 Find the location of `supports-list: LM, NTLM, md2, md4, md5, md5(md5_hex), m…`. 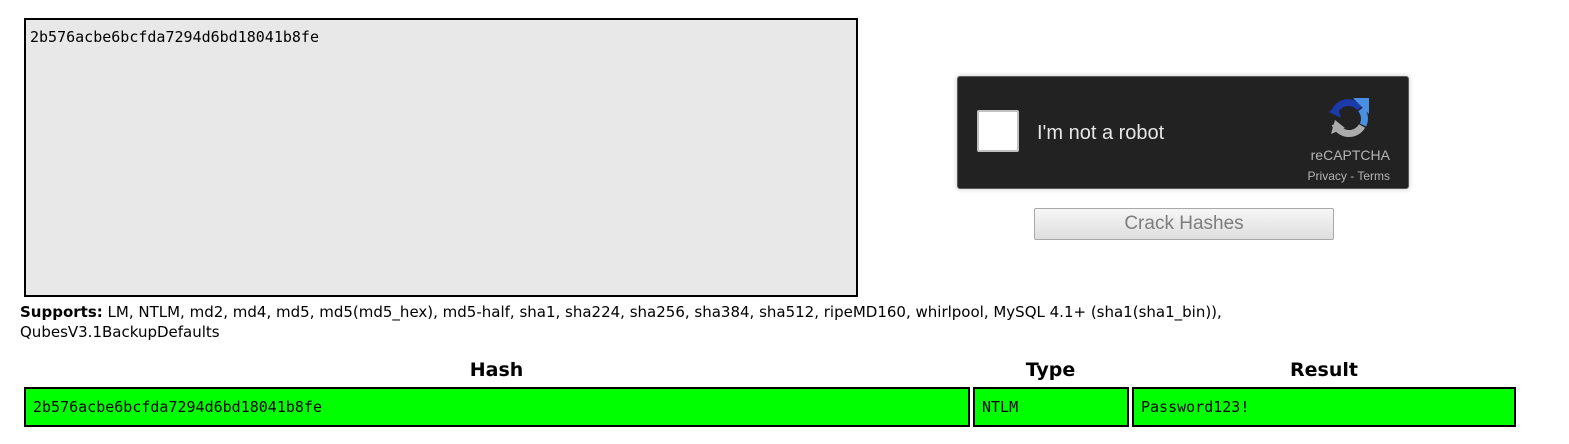

supports-list: LM, NTLM, md2, md4, md5, md5(md5_hex), m… is located at coordinates (621, 322).